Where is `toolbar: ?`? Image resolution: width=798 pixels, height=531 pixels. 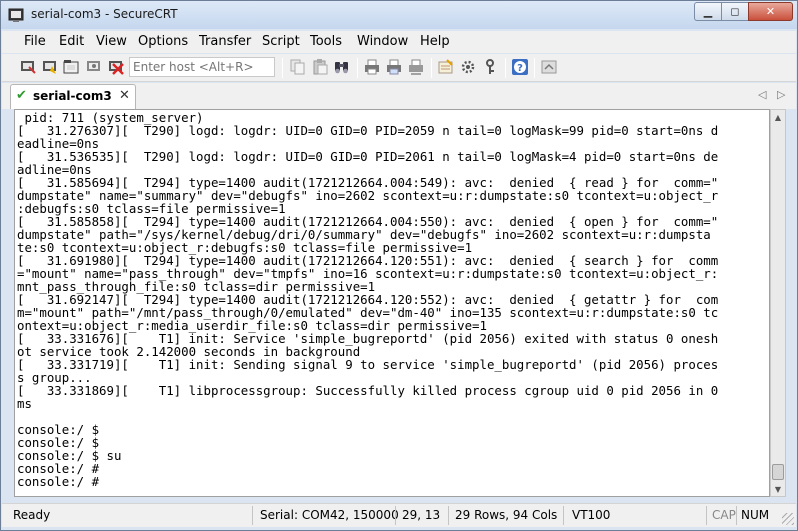 toolbar: ? is located at coordinates (399, 68).